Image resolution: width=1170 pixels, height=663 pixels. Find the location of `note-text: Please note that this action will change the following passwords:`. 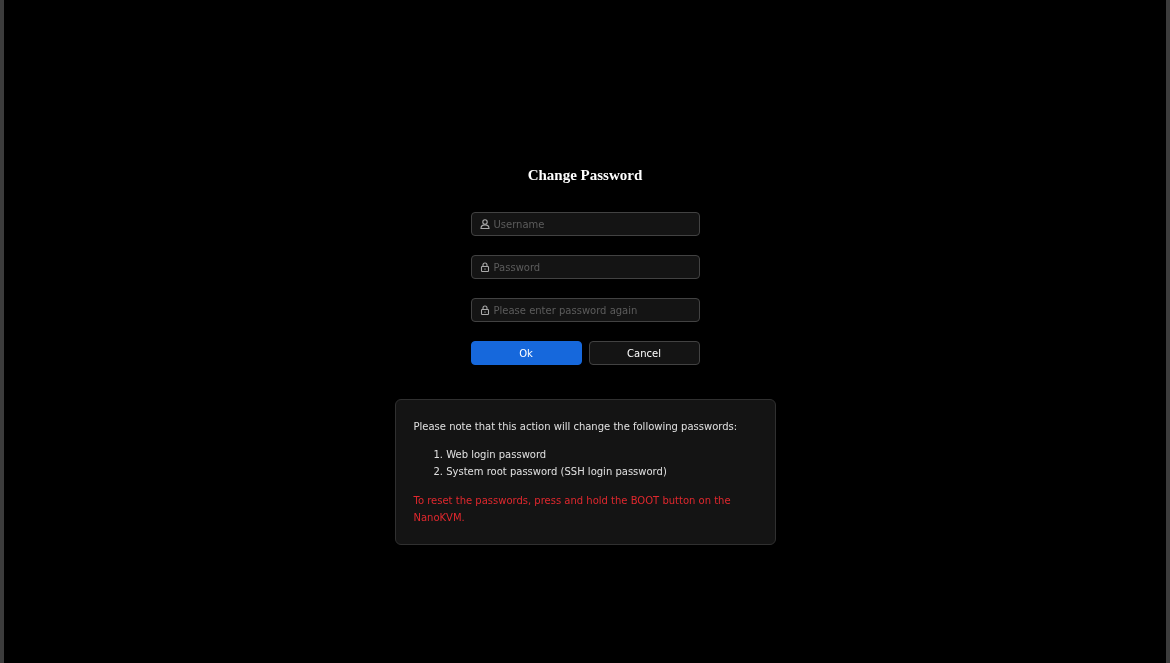

note-text: Please note that this action will change the following passwords: is located at coordinates (576, 427).